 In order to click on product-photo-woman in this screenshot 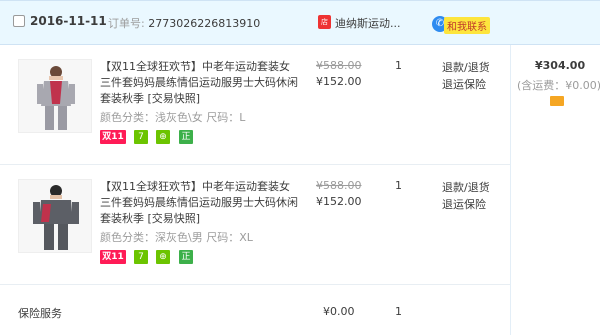, I will do `click(55, 96)`.